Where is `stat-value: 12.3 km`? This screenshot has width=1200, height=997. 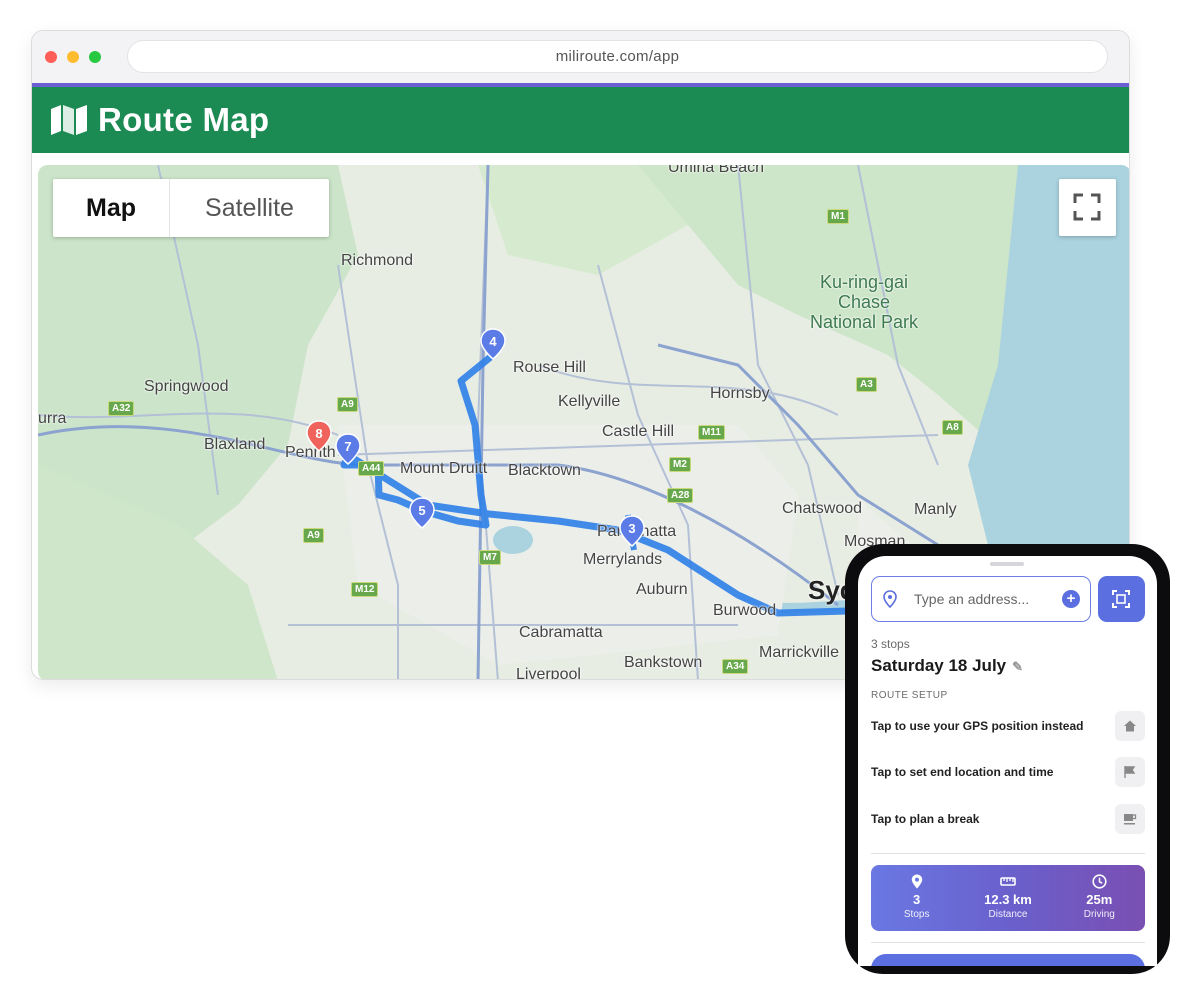
stat-value: 12.3 km is located at coordinates (1008, 899).